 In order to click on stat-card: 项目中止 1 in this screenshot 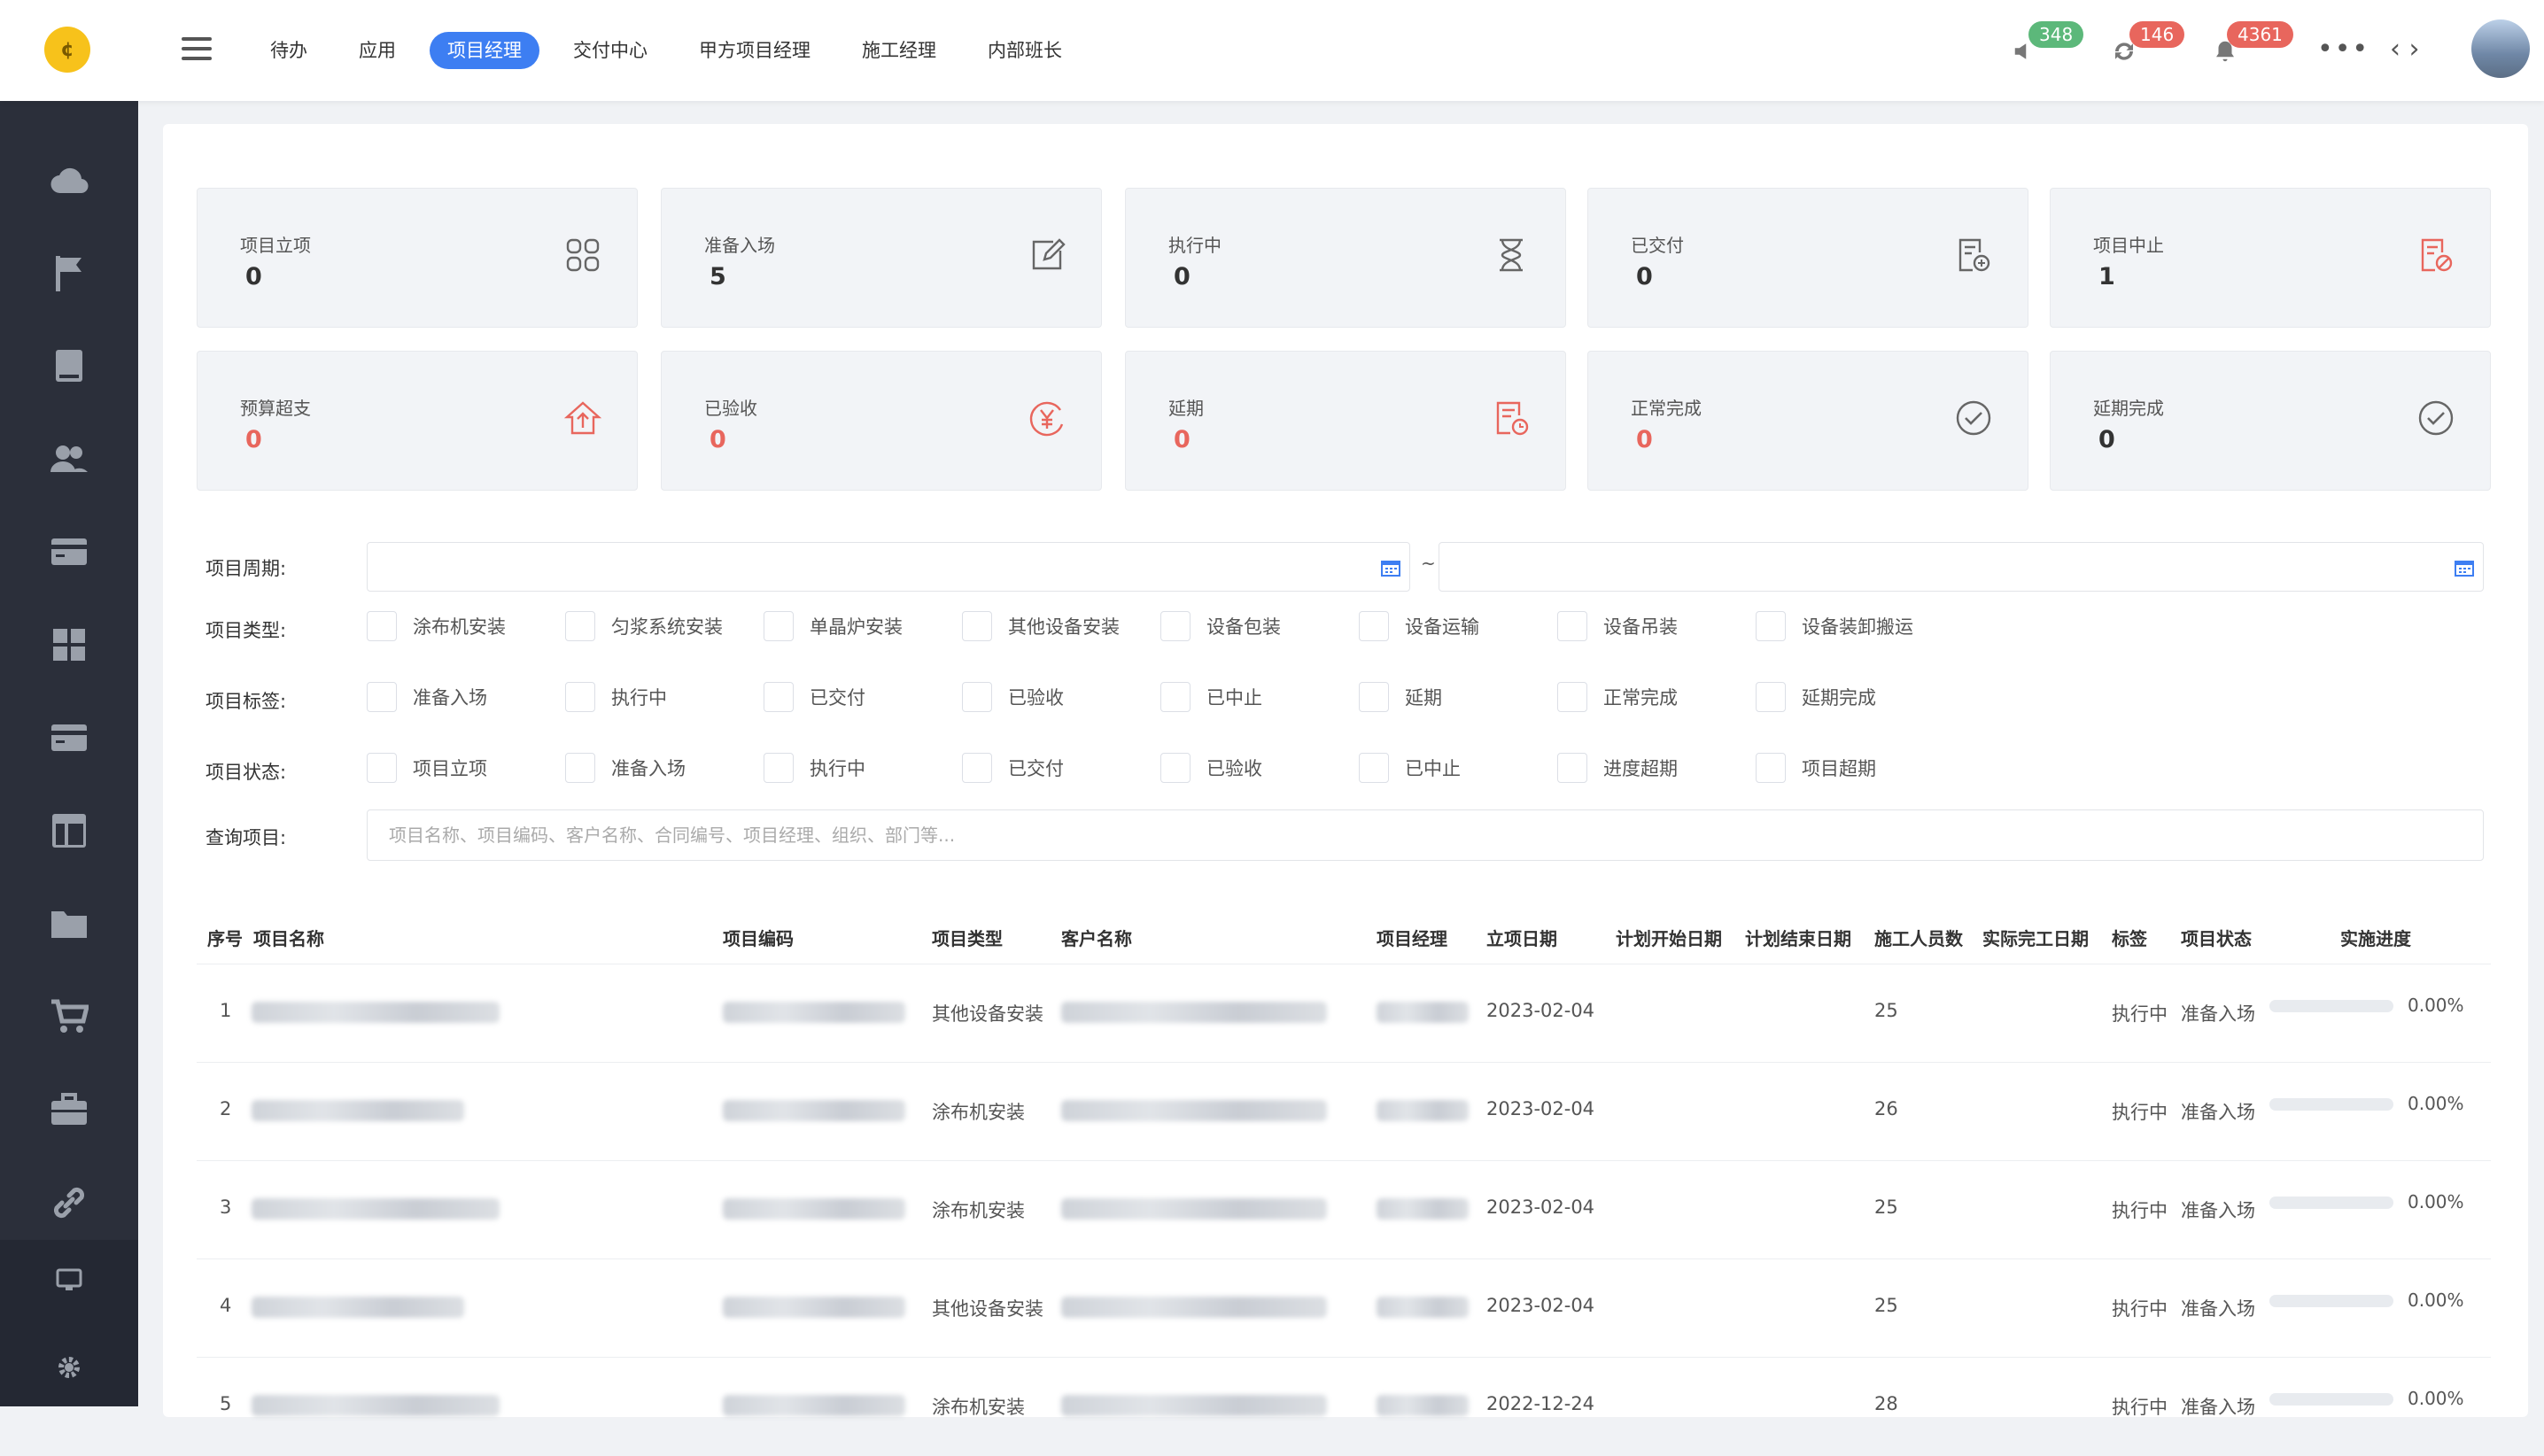, I will do `click(2270, 258)`.